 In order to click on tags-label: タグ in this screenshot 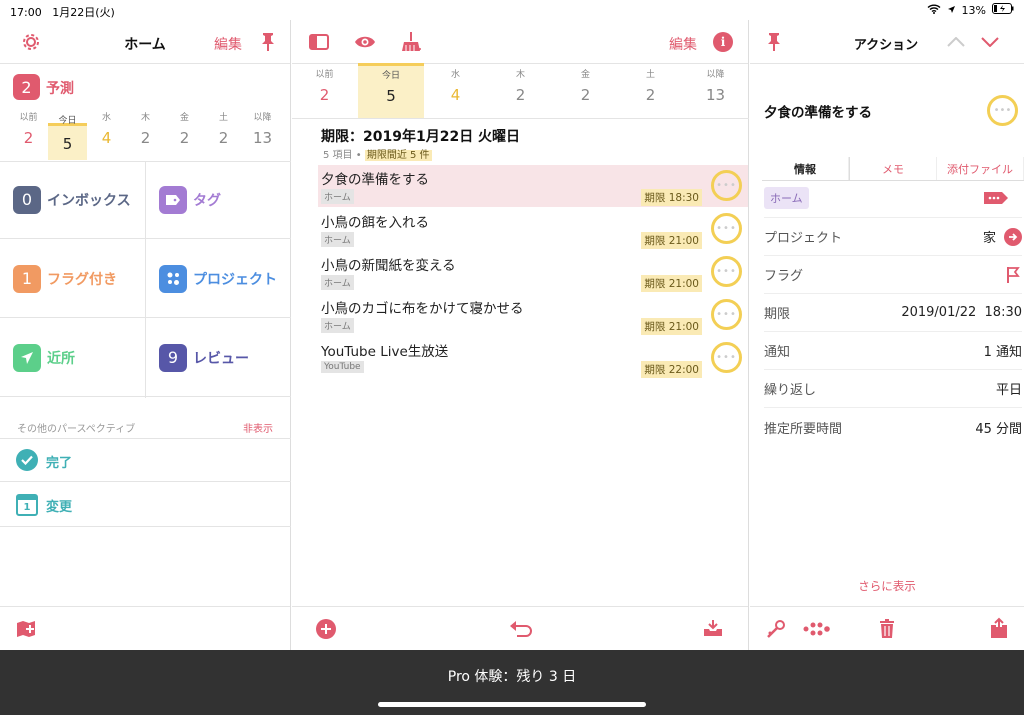, I will do `click(207, 200)`.